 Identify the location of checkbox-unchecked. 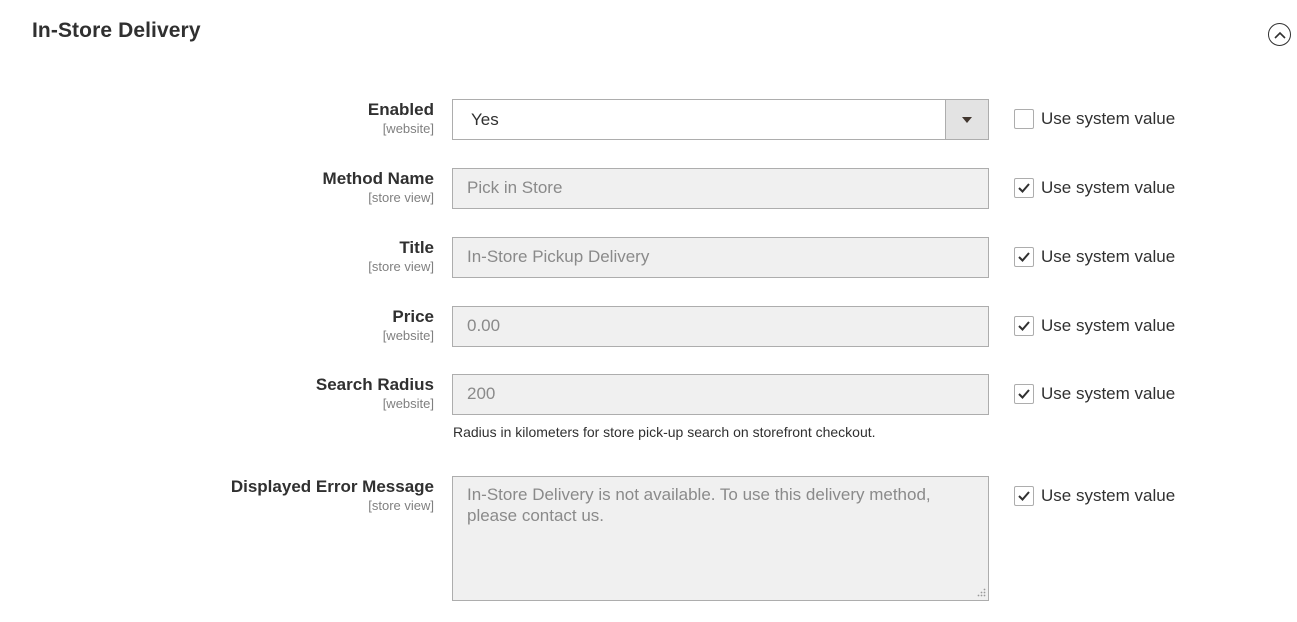
(1024, 119).